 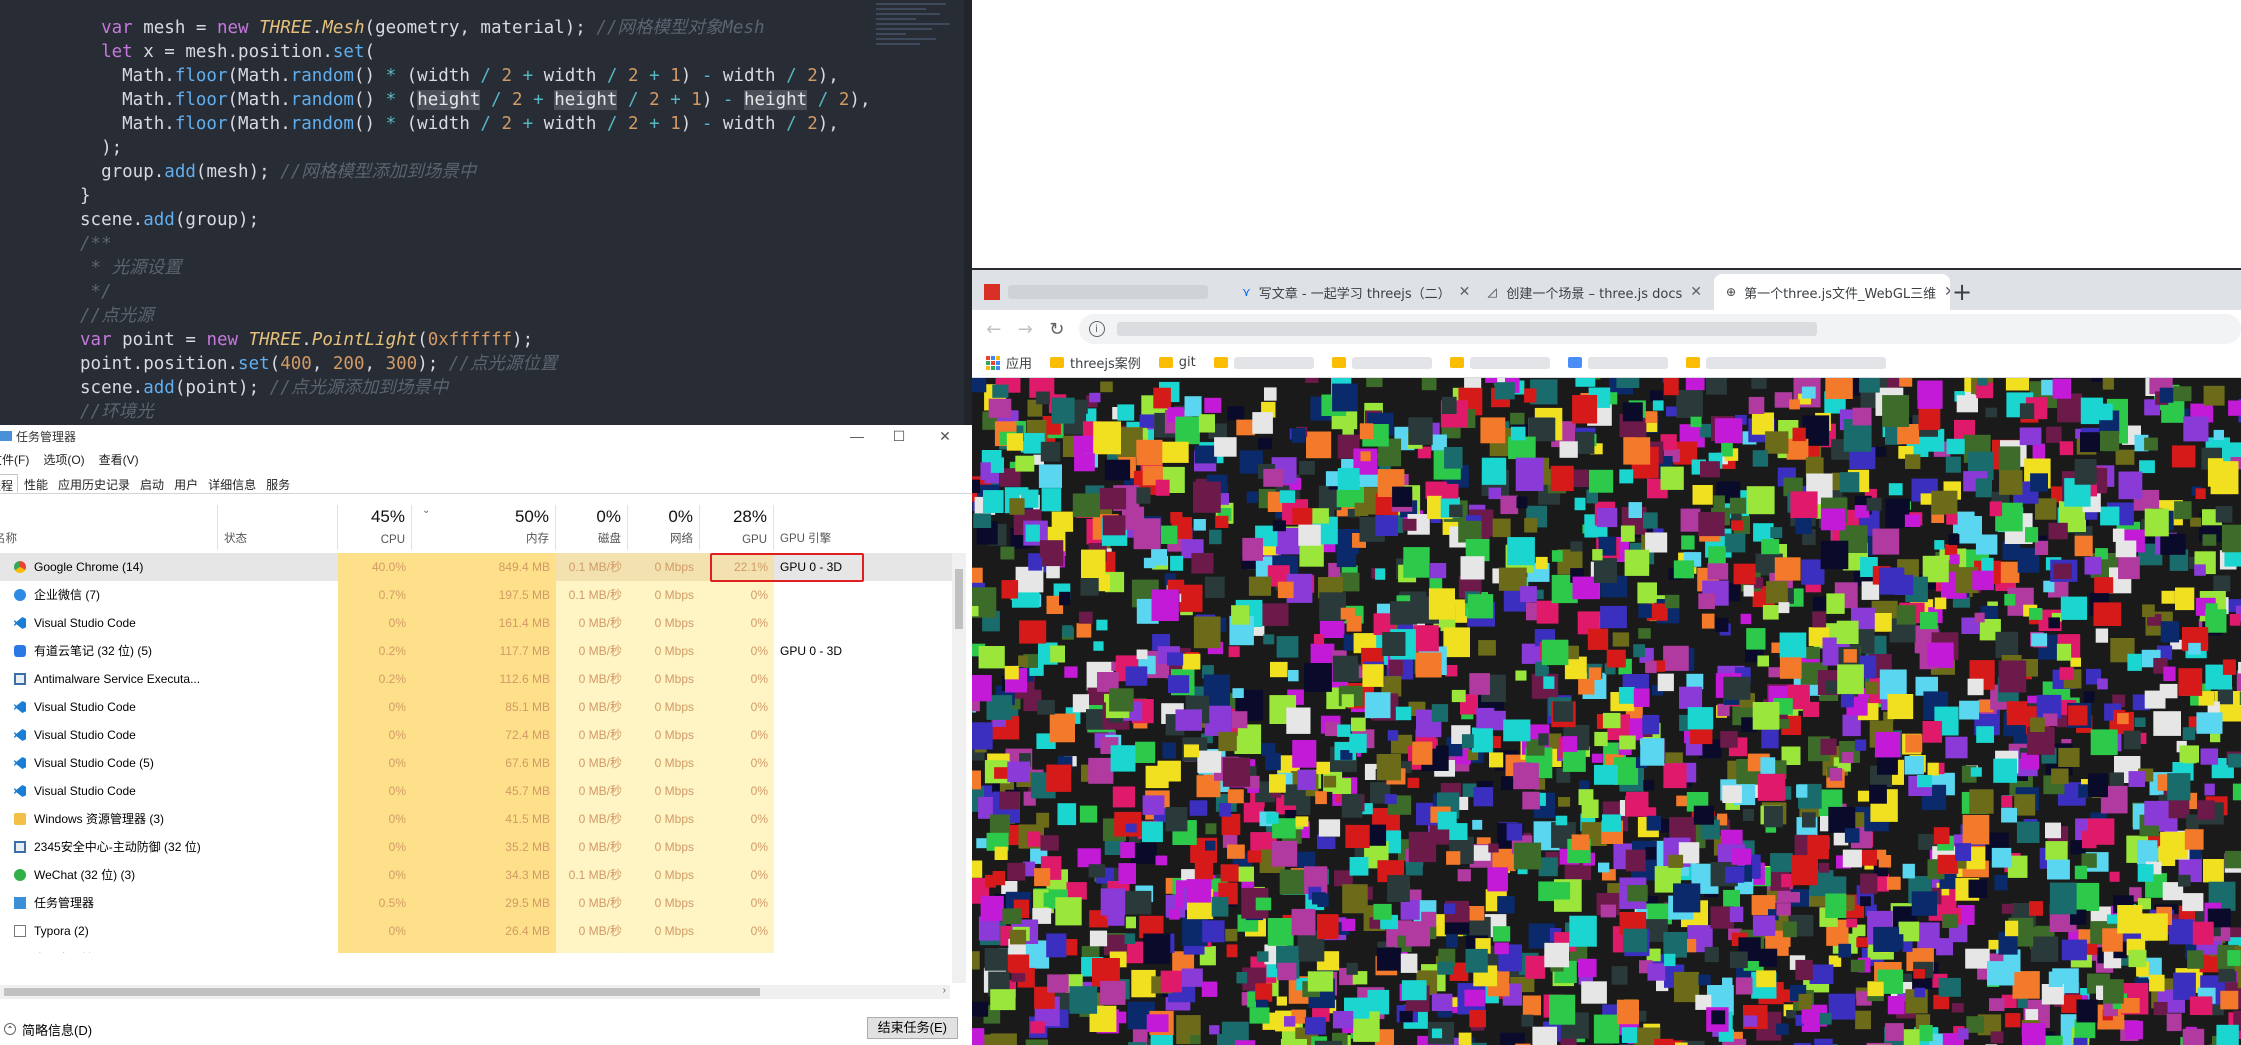 What do you see at coordinates (36, 483) in the screenshot?
I see `tab-performance: 性能` at bounding box center [36, 483].